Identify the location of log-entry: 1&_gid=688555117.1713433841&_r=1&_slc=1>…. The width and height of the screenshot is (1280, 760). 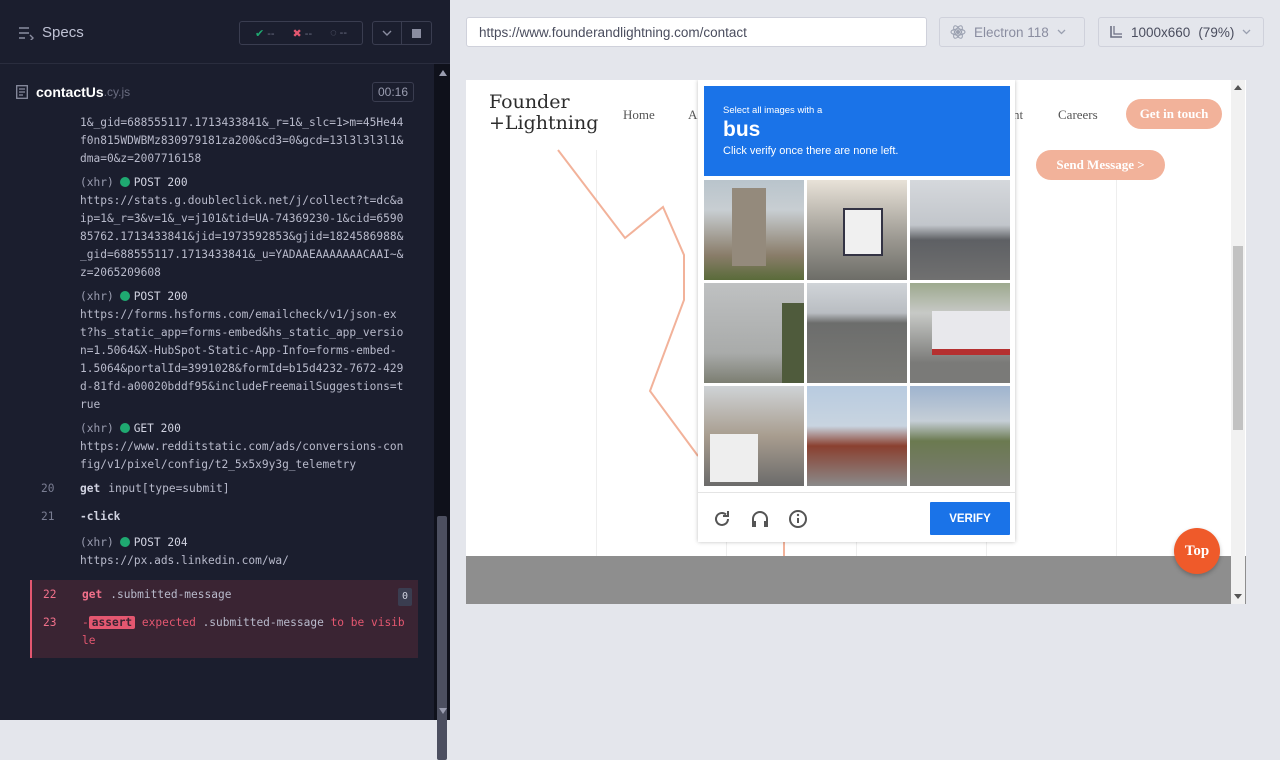
(224, 142).